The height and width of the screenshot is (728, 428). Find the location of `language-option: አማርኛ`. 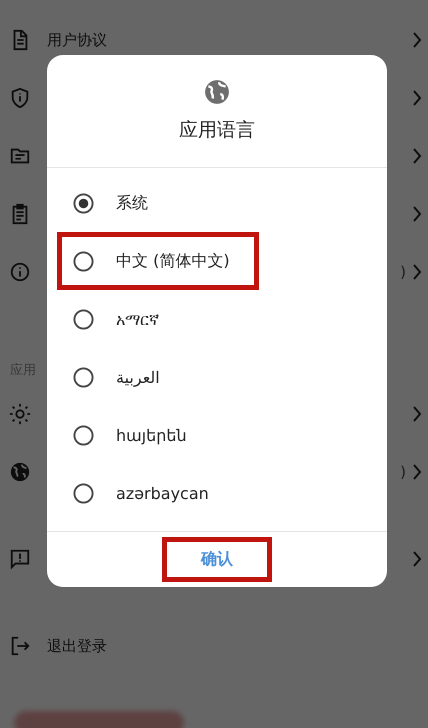

language-option: አማርኛ is located at coordinates (122, 319).